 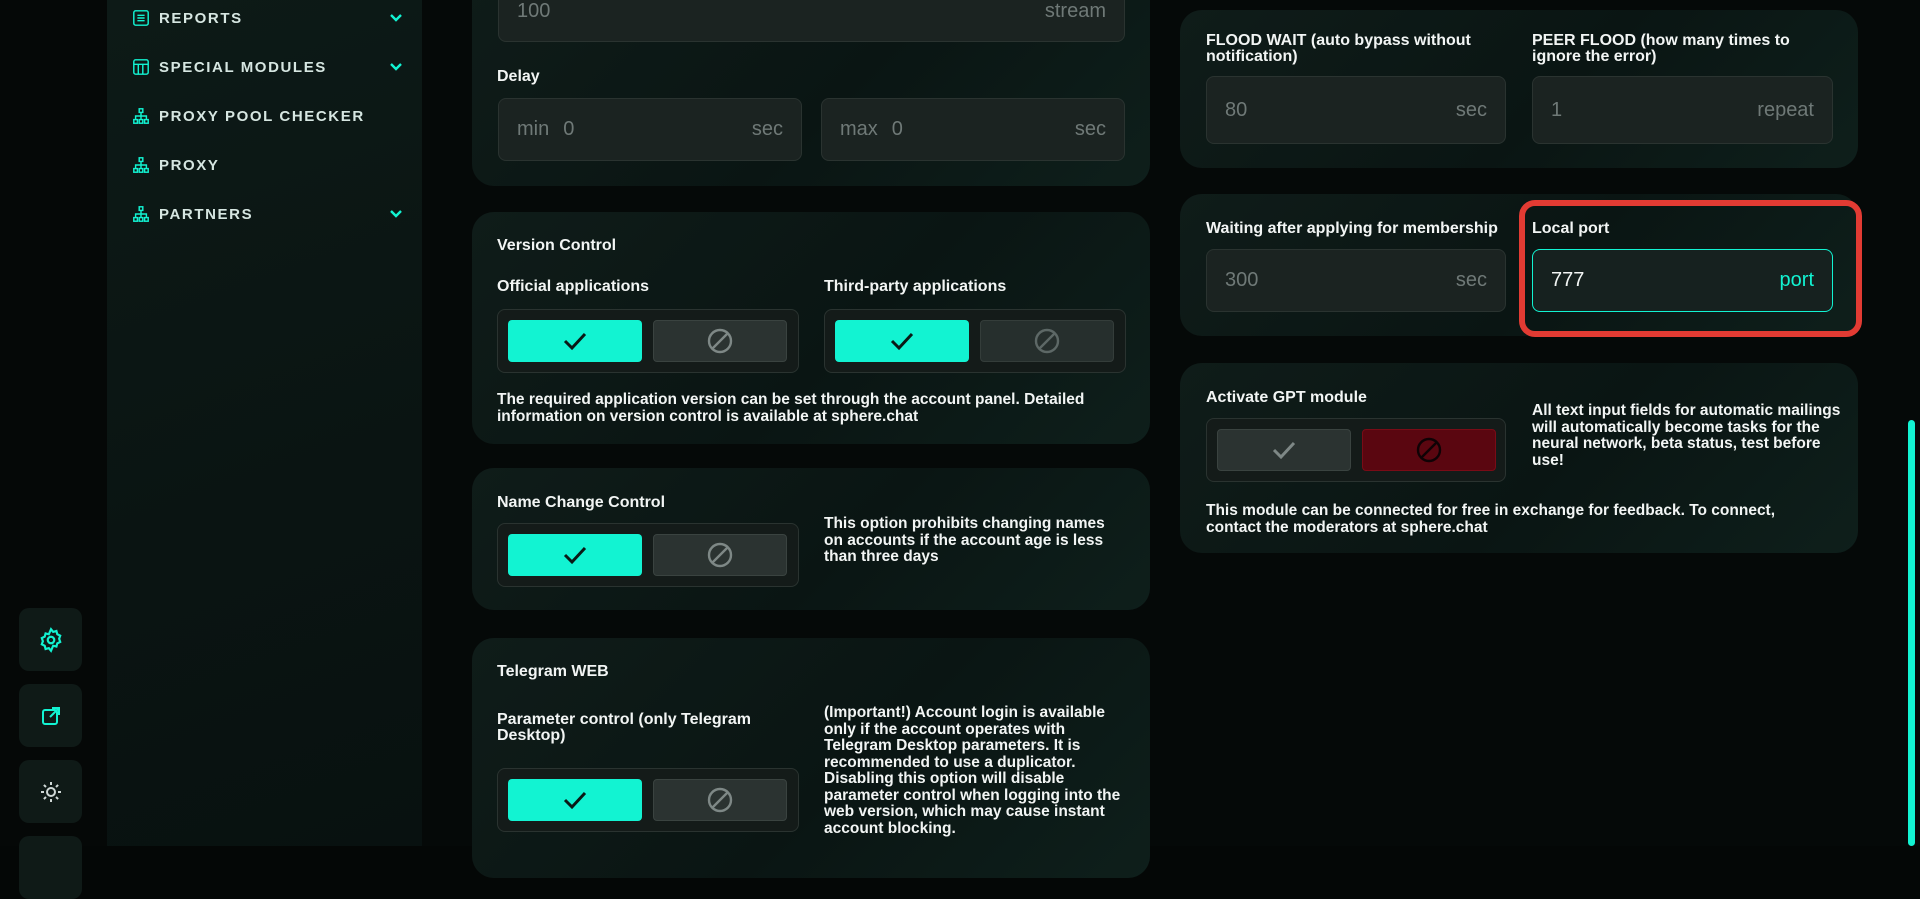 What do you see at coordinates (648, 555) in the screenshot?
I see `name-change-toggle` at bounding box center [648, 555].